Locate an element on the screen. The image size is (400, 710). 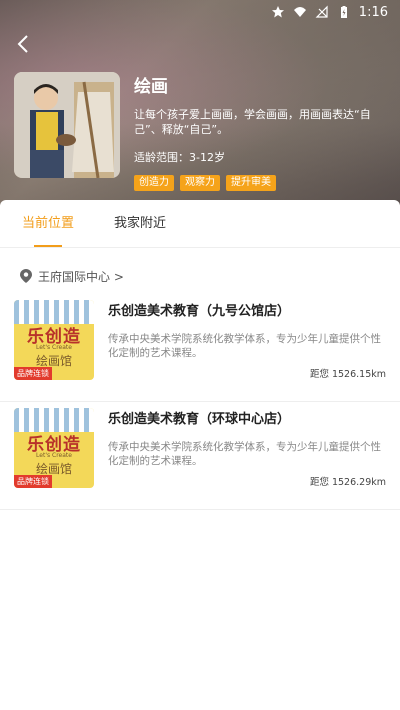
signal-icon is located at coordinates (321, 11).